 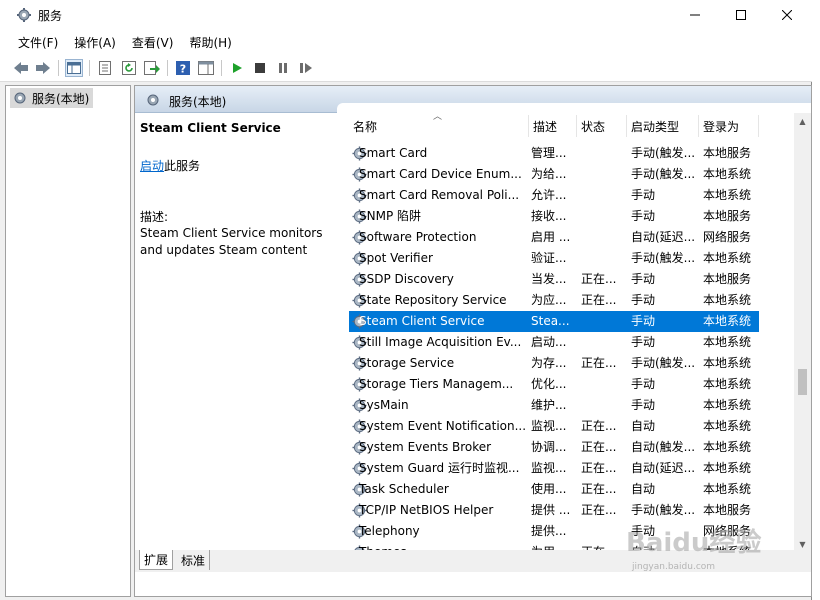 What do you see at coordinates (194, 560) in the screenshot?
I see `tab-standard: 标准` at bounding box center [194, 560].